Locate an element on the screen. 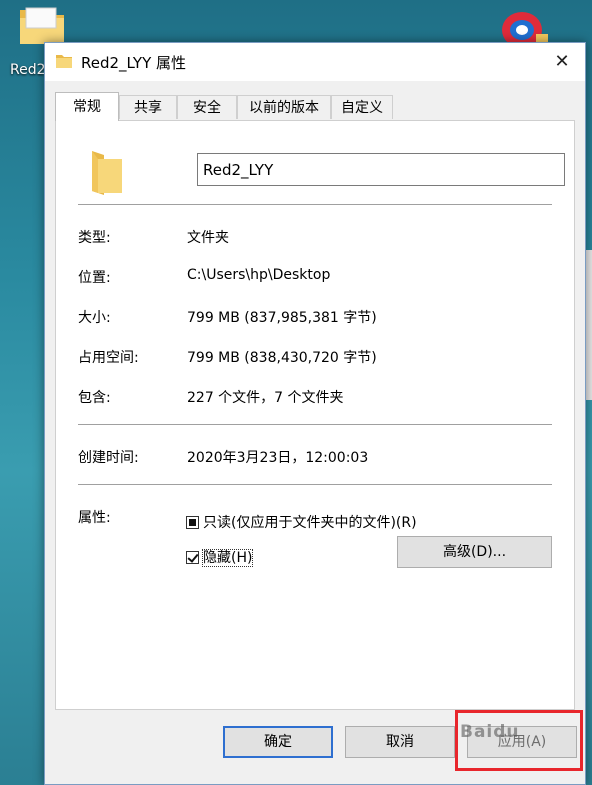  location-label: 位置: is located at coordinates (94, 278).